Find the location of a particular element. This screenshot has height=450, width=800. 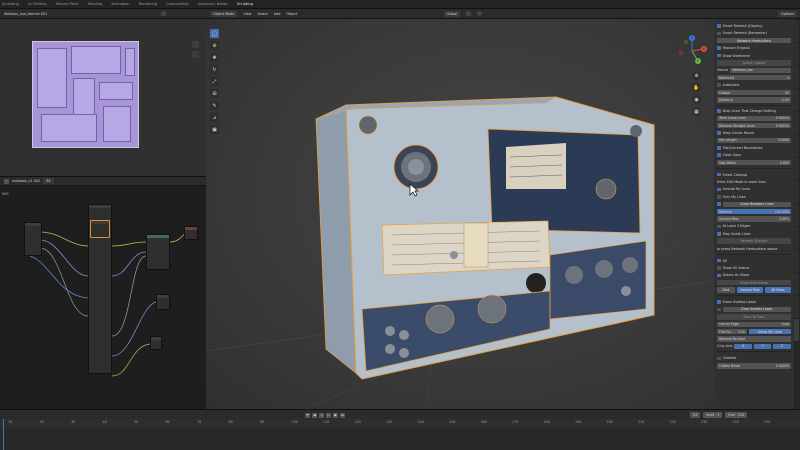

mode-selector: Object Mode is located at coordinates (224, 13).